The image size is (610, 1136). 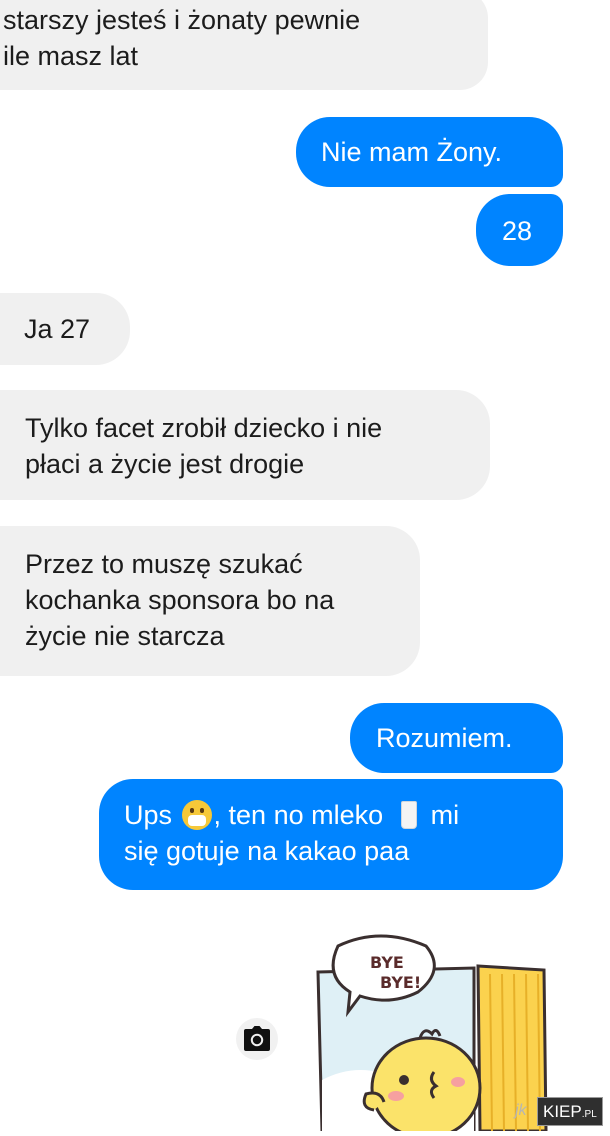 I want to click on camera-icon, so click(x=257, y=1038).